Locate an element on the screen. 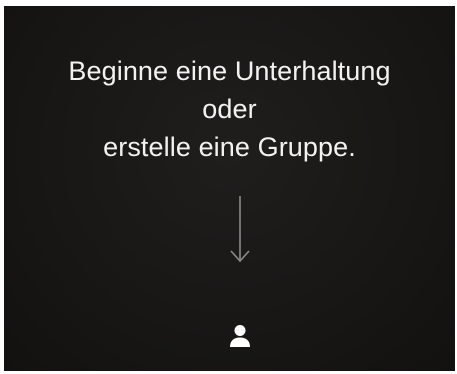 This screenshot has height=374, width=457. empty-state-line-3: erstelle eine Gruppe. is located at coordinates (229, 147).